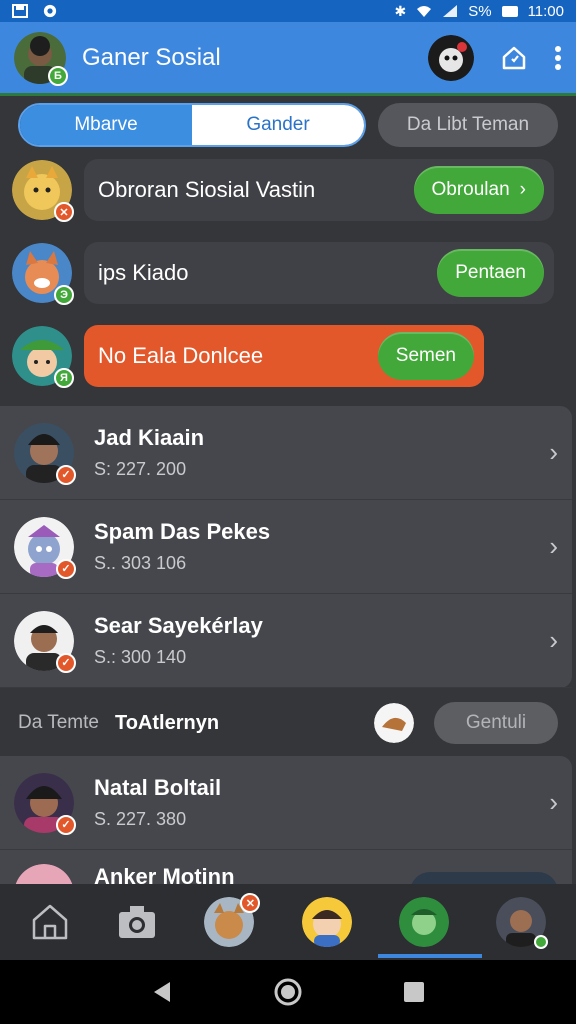 This screenshot has width=576, height=1024. What do you see at coordinates (140, 657) in the screenshot?
I see `contact-detail: S.: 300 140` at bounding box center [140, 657].